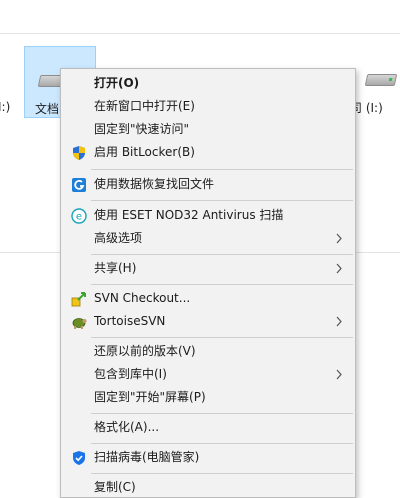  I want to click on tortoisesvn-icon, so click(79, 322).